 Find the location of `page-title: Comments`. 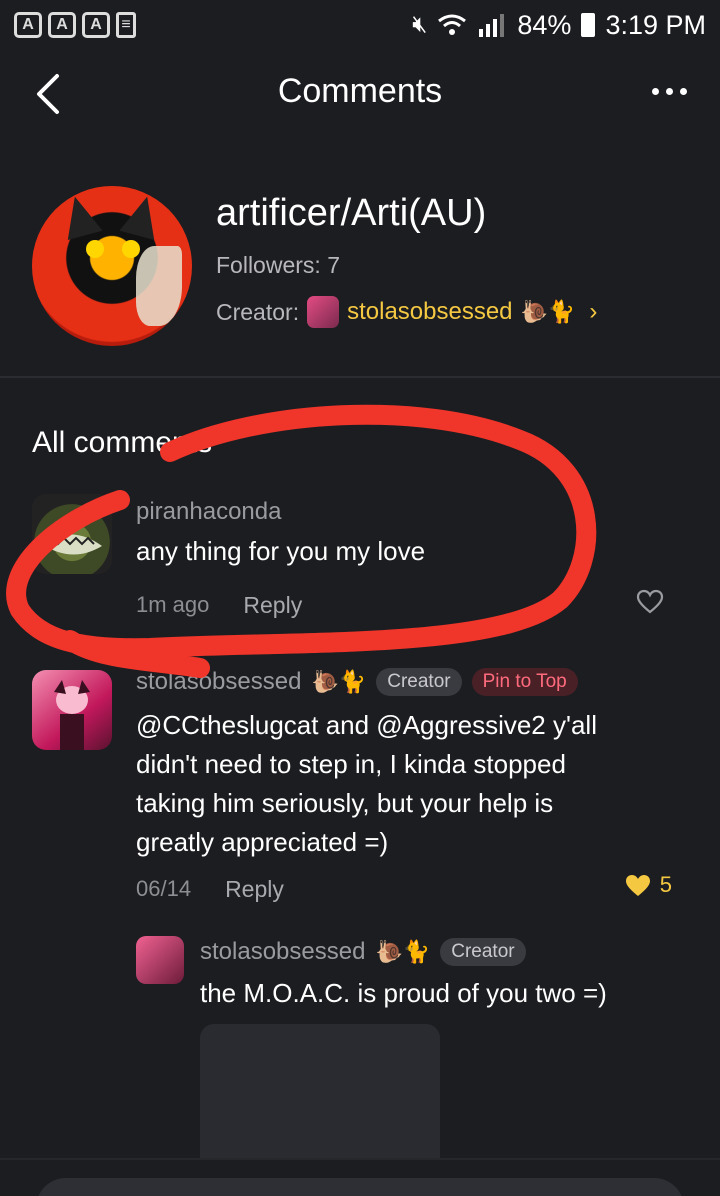

page-title: Comments is located at coordinates (360, 91).